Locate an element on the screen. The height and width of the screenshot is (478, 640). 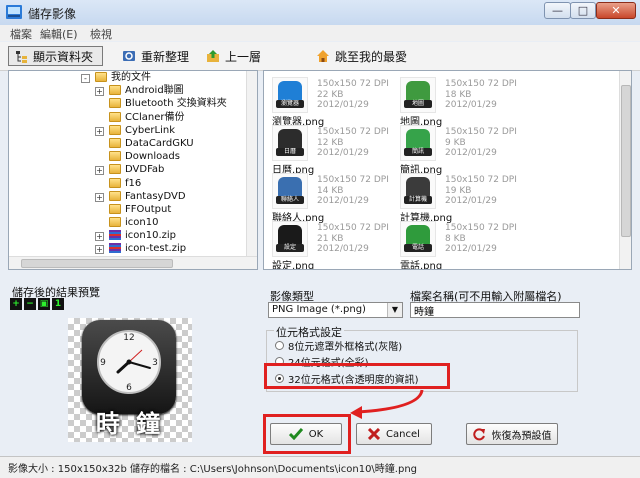
tree-item: + Android聯圖 is located at coordinates (129, 90).